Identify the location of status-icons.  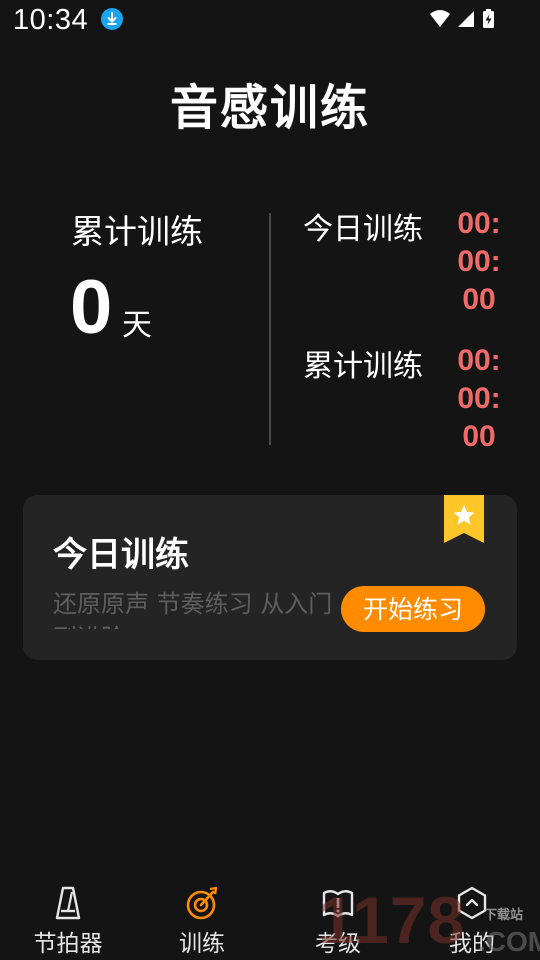
(462, 18).